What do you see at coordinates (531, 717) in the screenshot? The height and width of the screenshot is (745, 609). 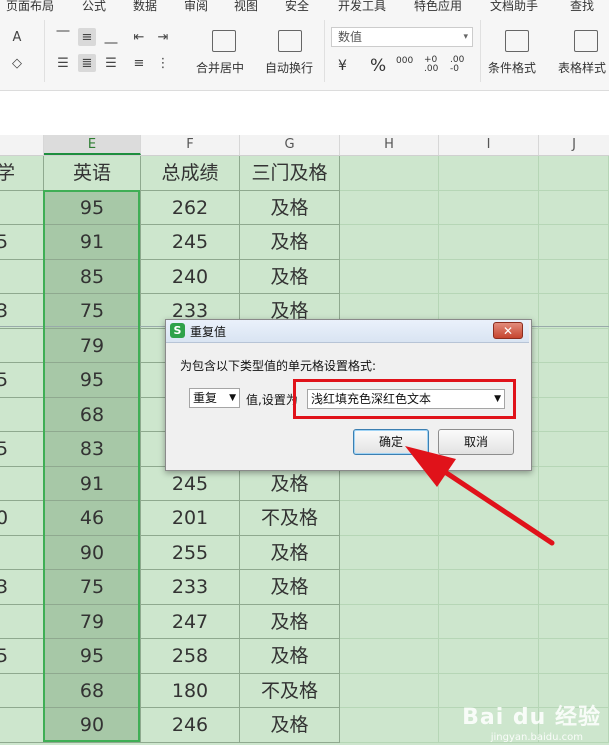 I see `watermark-logo: Bai du 经验` at bounding box center [531, 717].